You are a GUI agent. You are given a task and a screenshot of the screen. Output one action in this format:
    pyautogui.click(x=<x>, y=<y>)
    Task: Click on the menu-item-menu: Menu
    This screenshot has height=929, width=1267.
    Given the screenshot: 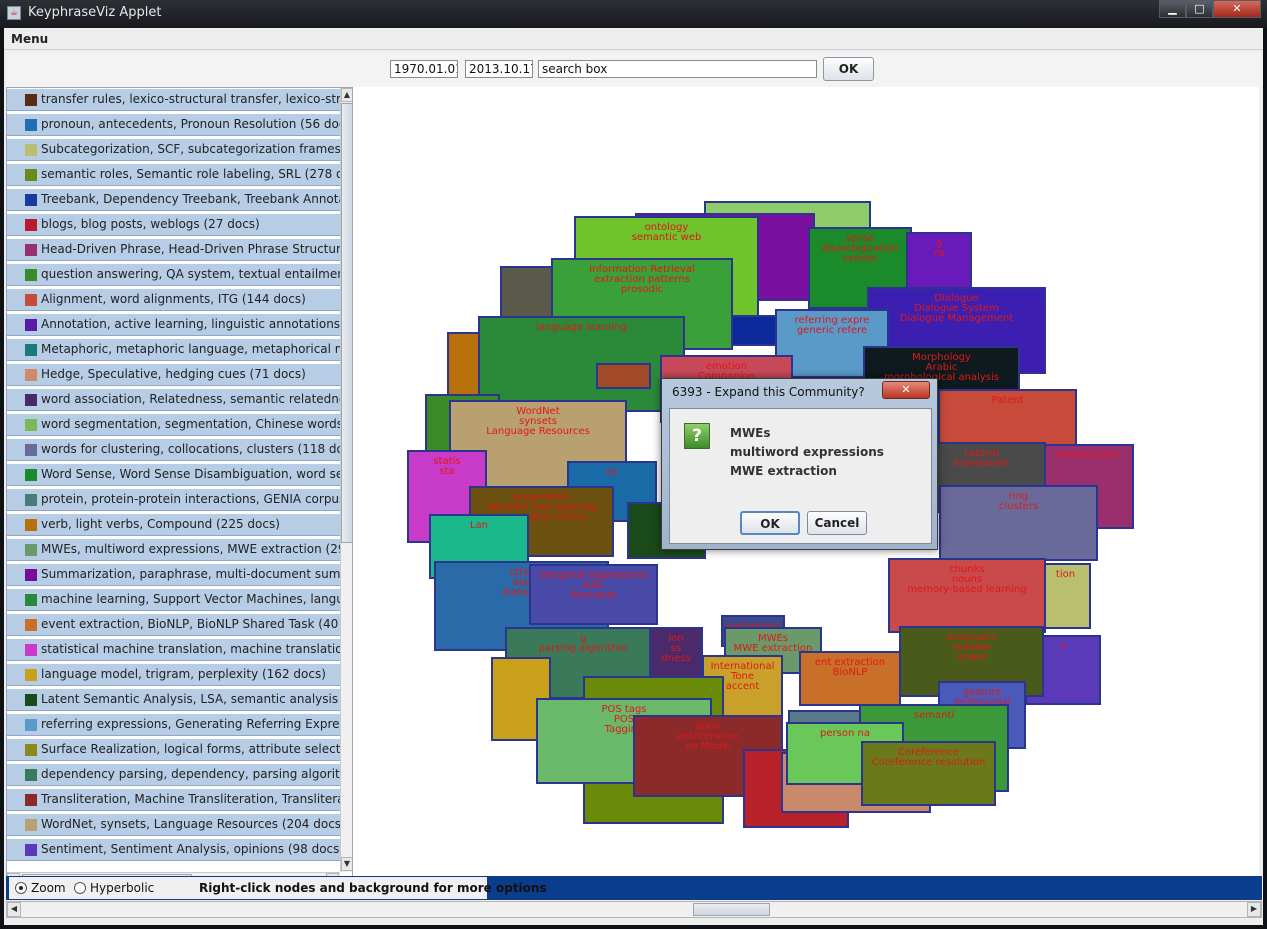 What is the action you would take?
    pyautogui.click(x=29, y=39)
    